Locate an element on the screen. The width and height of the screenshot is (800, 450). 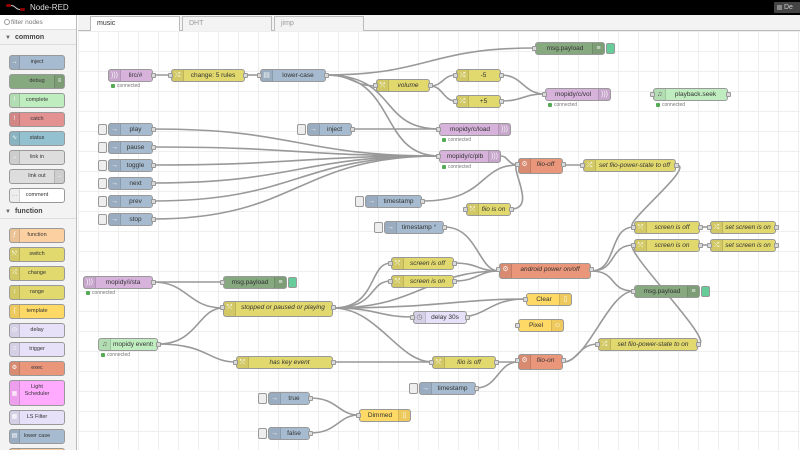
exec-node-fiio-off: ⚙ fiio-off is located at coordinates (540, 166).